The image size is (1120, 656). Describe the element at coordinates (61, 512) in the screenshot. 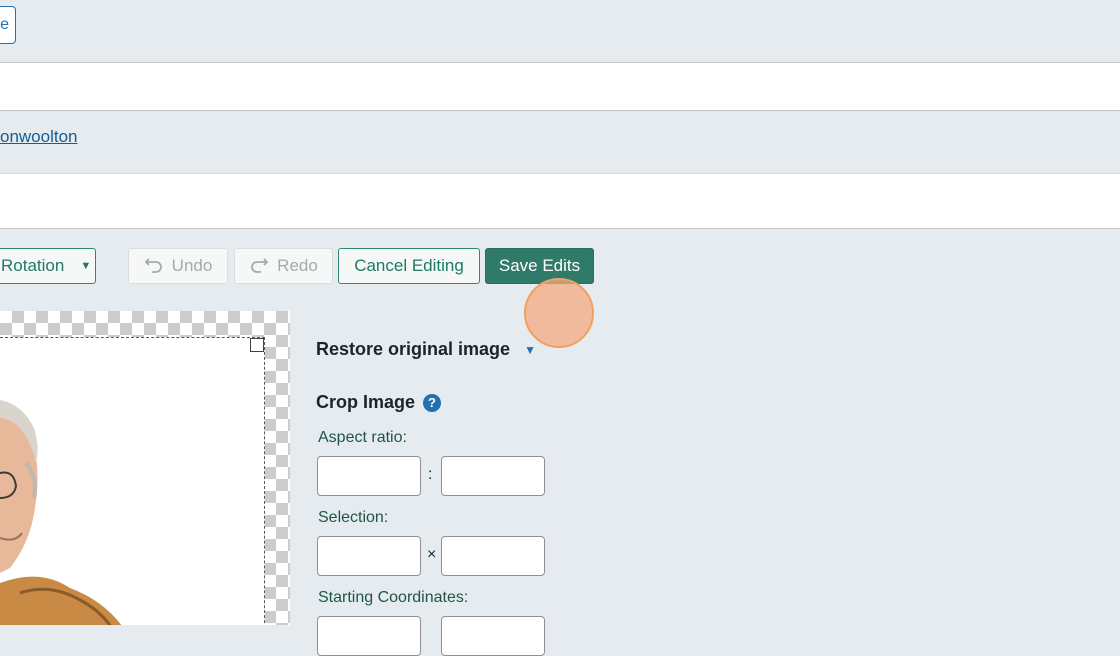

I see `portrait-image` at that location.